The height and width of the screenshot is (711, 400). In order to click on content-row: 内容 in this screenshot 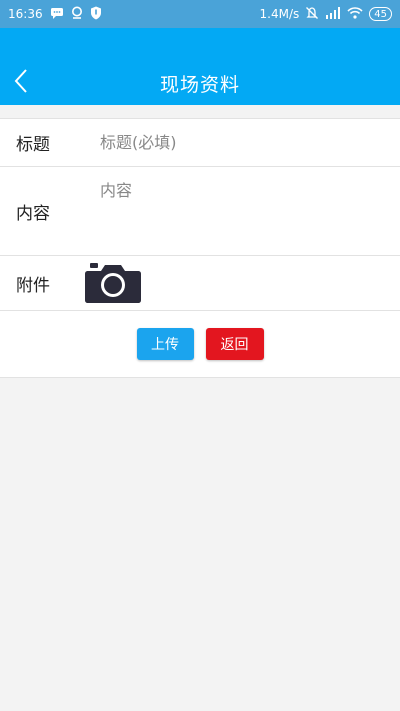, I will do `click(200, 211)`.